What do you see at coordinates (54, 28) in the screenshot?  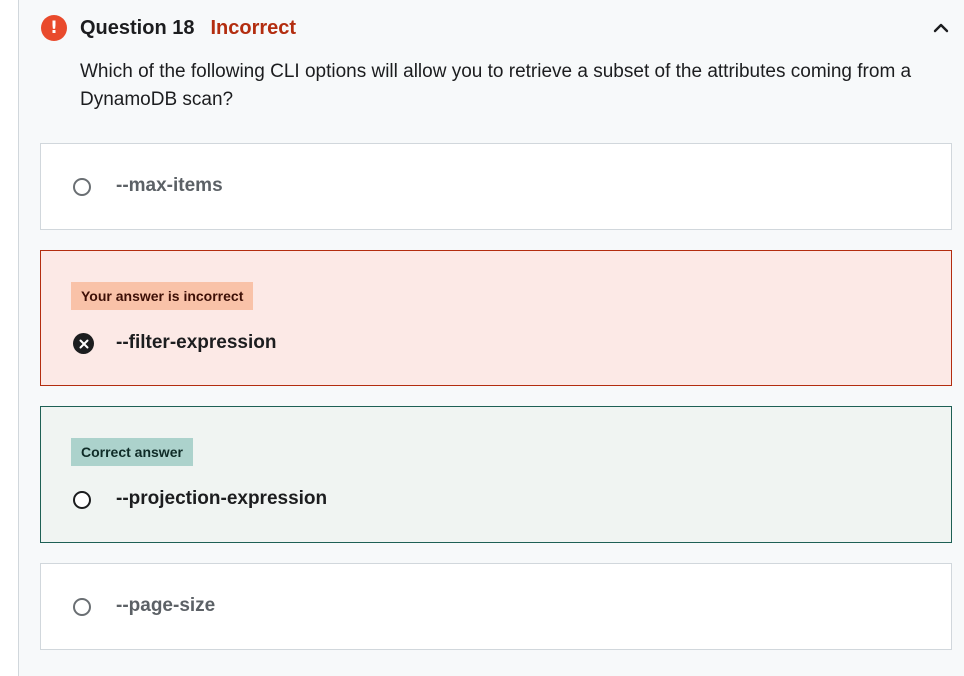 I see `exclamation-icon: !` at bounding box center [54, 28].